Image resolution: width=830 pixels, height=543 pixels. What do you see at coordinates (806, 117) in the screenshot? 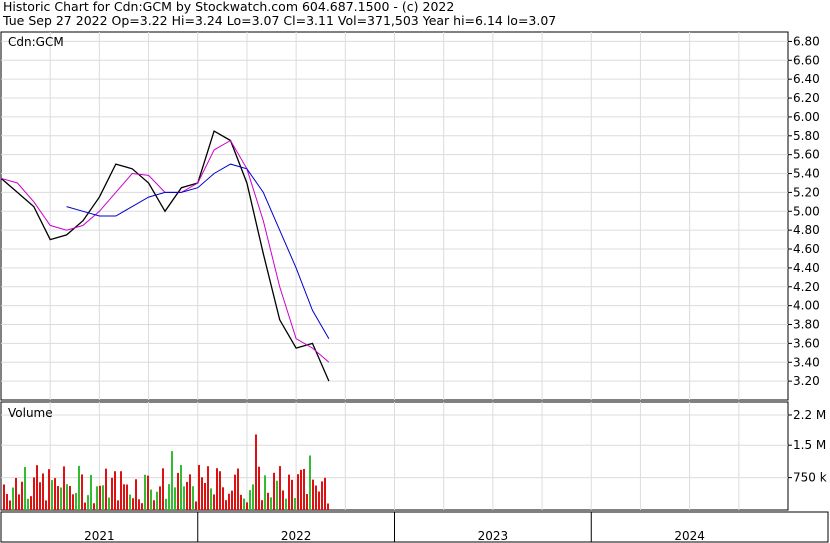
I see `price-tick-label: 6.00` at bounding box center [806, 117].